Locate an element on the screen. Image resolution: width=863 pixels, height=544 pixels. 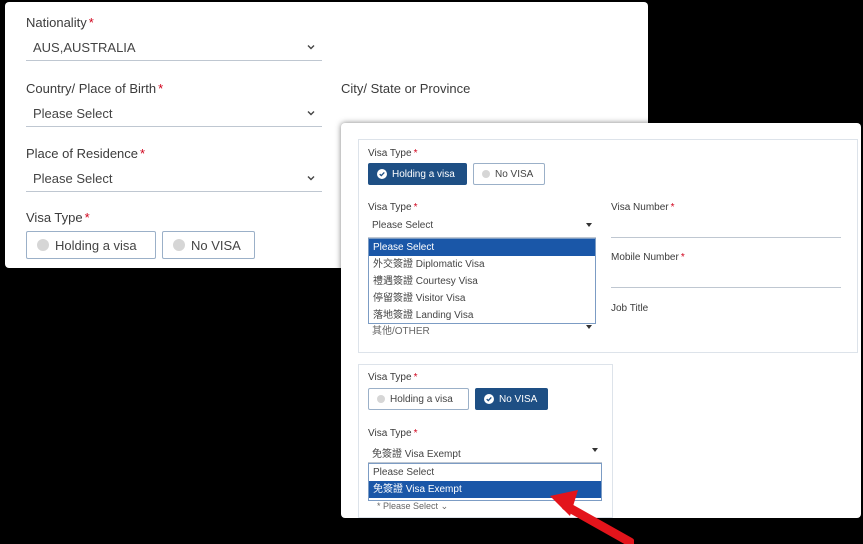
city-label: City/ State or Province is located at coordinates (406, 88).